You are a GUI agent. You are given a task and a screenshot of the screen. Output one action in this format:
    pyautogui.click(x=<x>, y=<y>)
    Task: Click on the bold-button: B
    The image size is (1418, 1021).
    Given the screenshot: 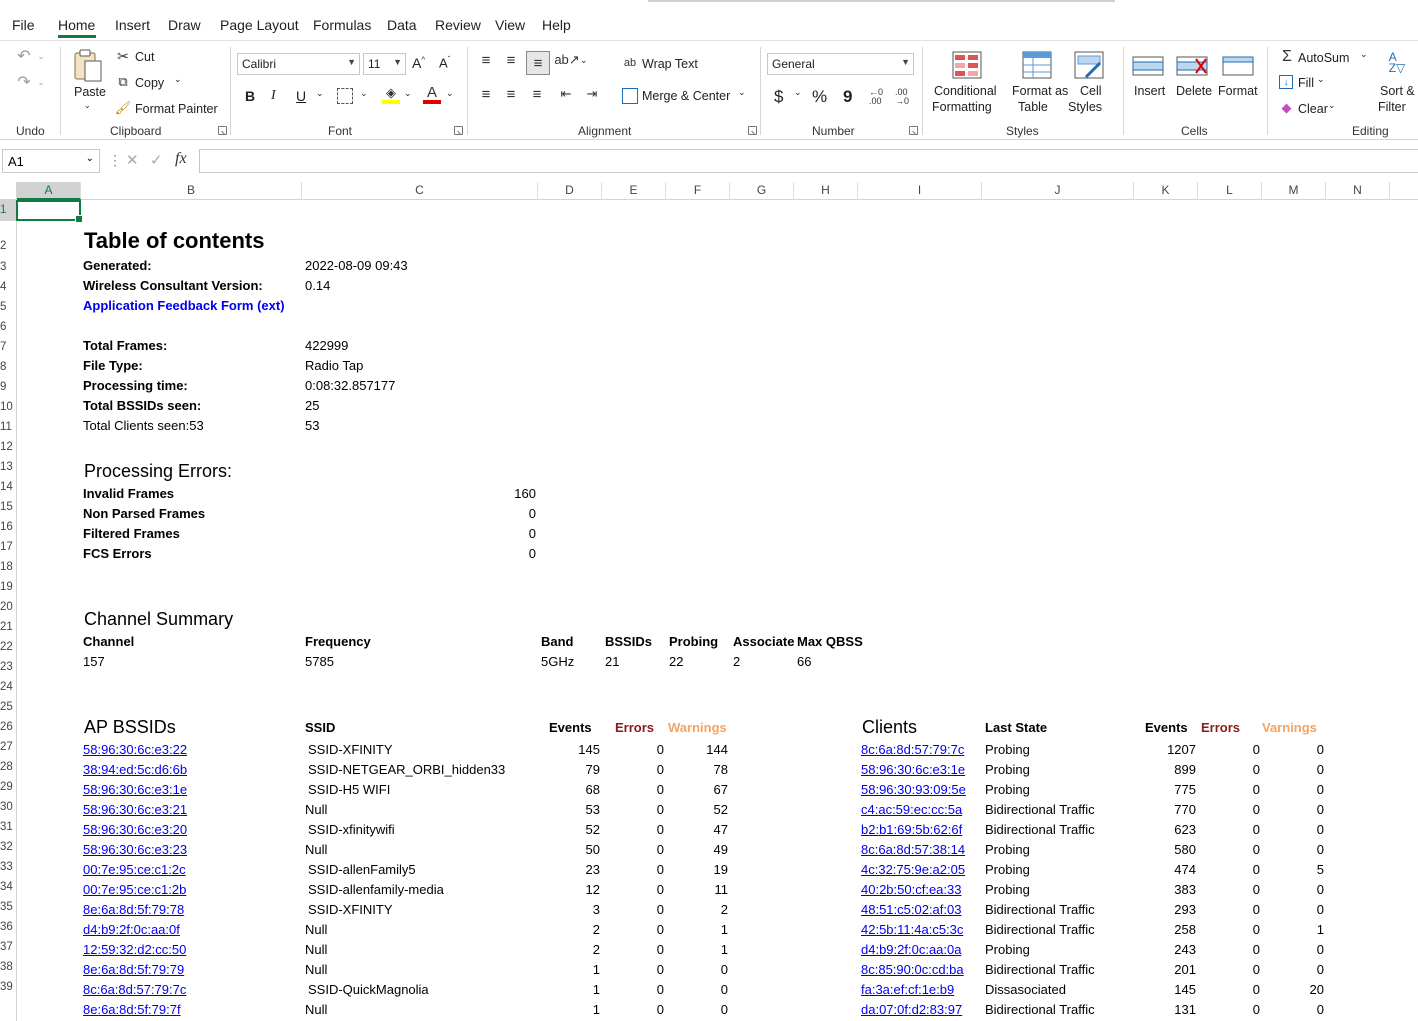 What is the action you would take?
    pyautogui.click(x=250, y=96)
    